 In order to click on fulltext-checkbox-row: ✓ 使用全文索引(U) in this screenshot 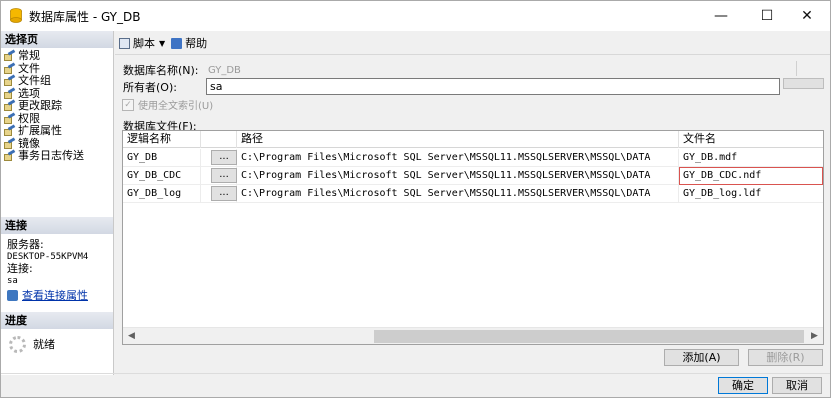, I will do `click(167, 104)`.